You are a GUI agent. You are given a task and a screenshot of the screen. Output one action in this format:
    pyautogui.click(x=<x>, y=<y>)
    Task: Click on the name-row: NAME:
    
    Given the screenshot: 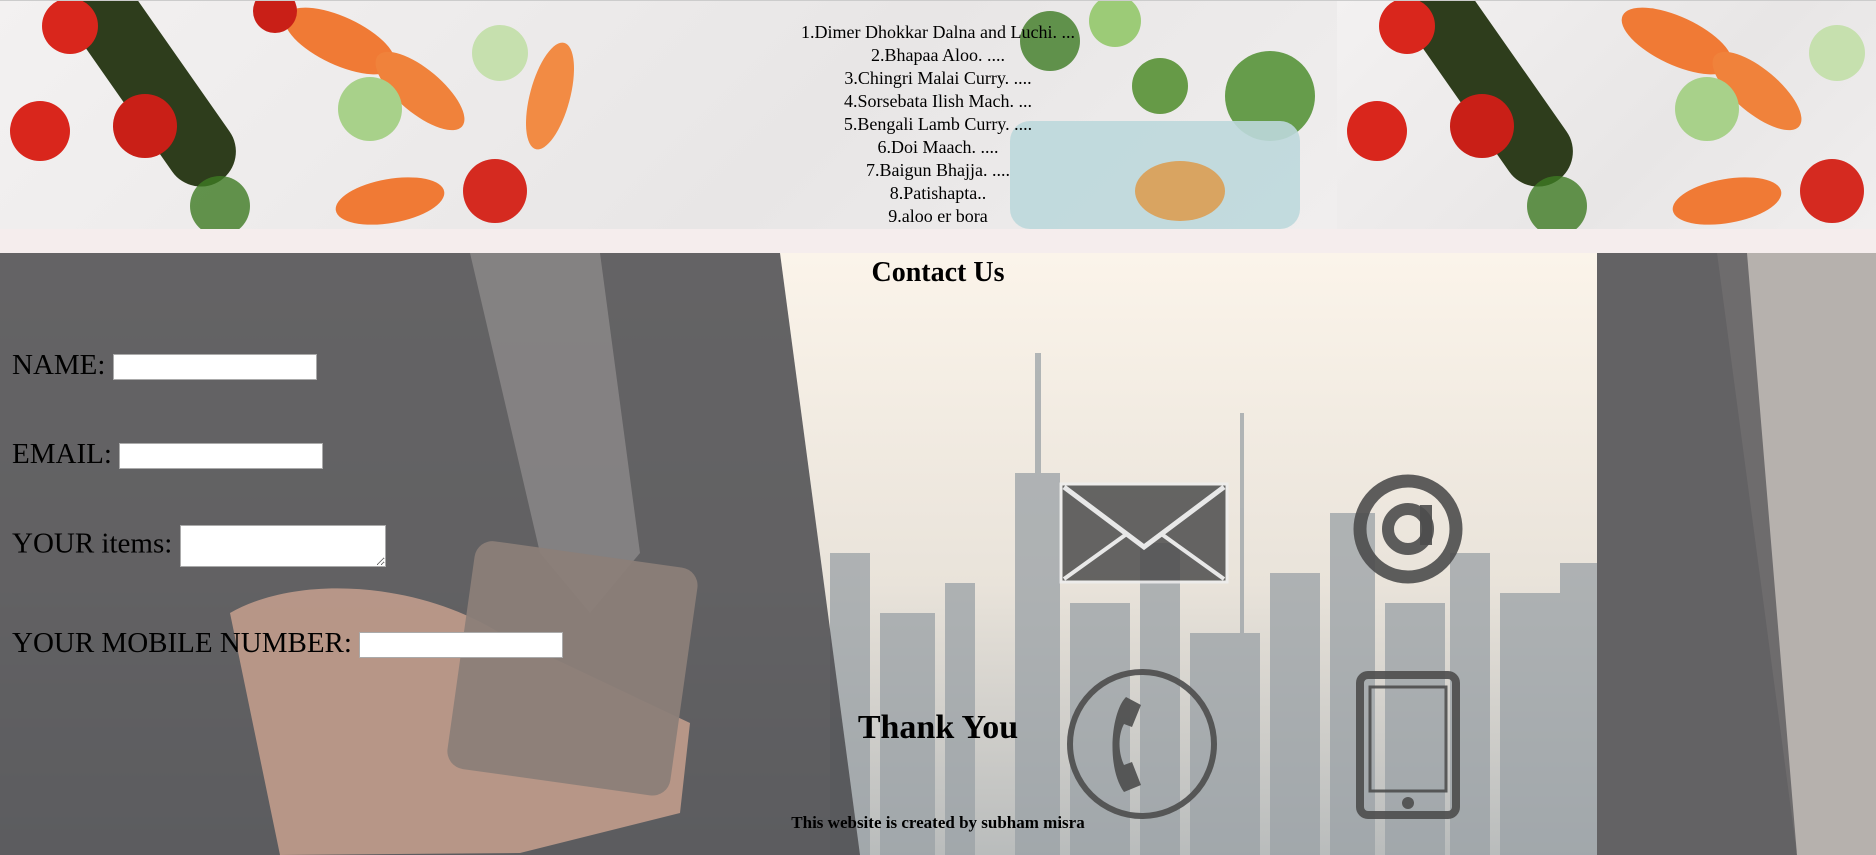 What is the action you would take?
    pyautogui.click(x=164, y=365)
    